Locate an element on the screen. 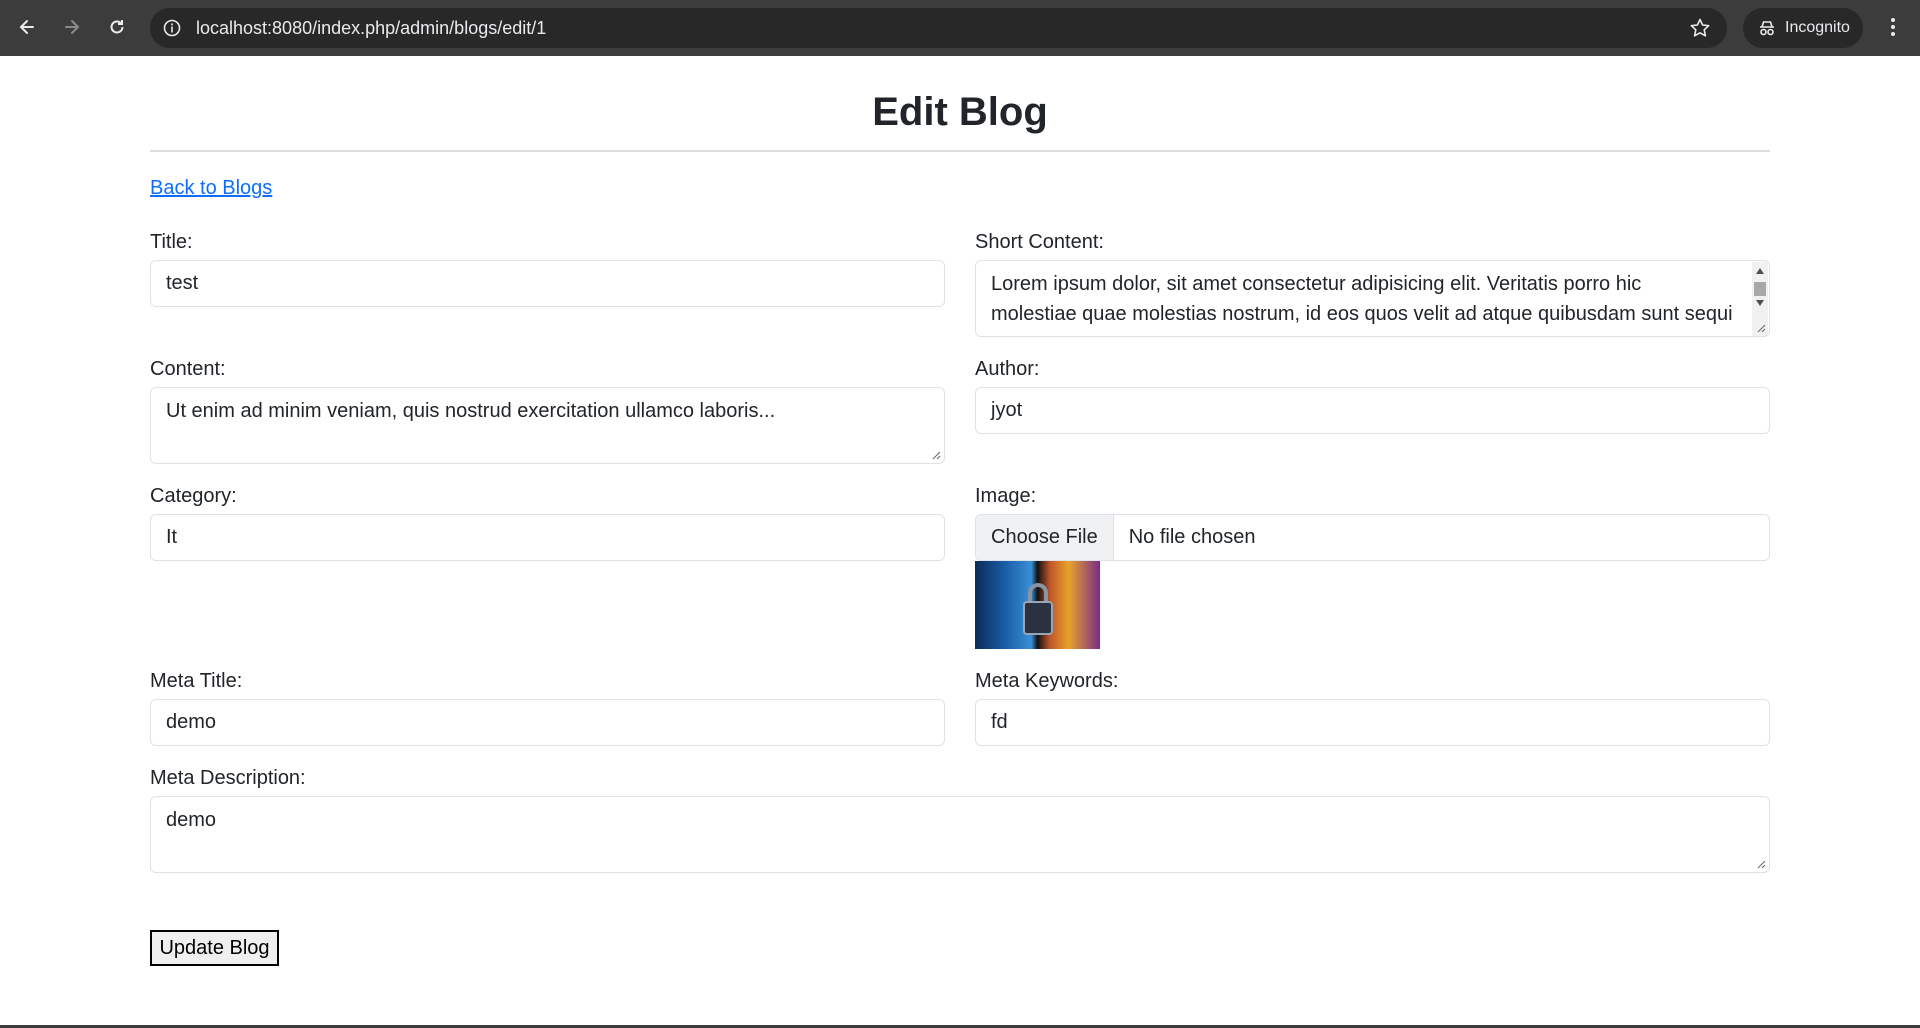 The width and height of the screenshot is (1920, 1028). file-status-text: No file chosen is located at coordinates (1192, 537).